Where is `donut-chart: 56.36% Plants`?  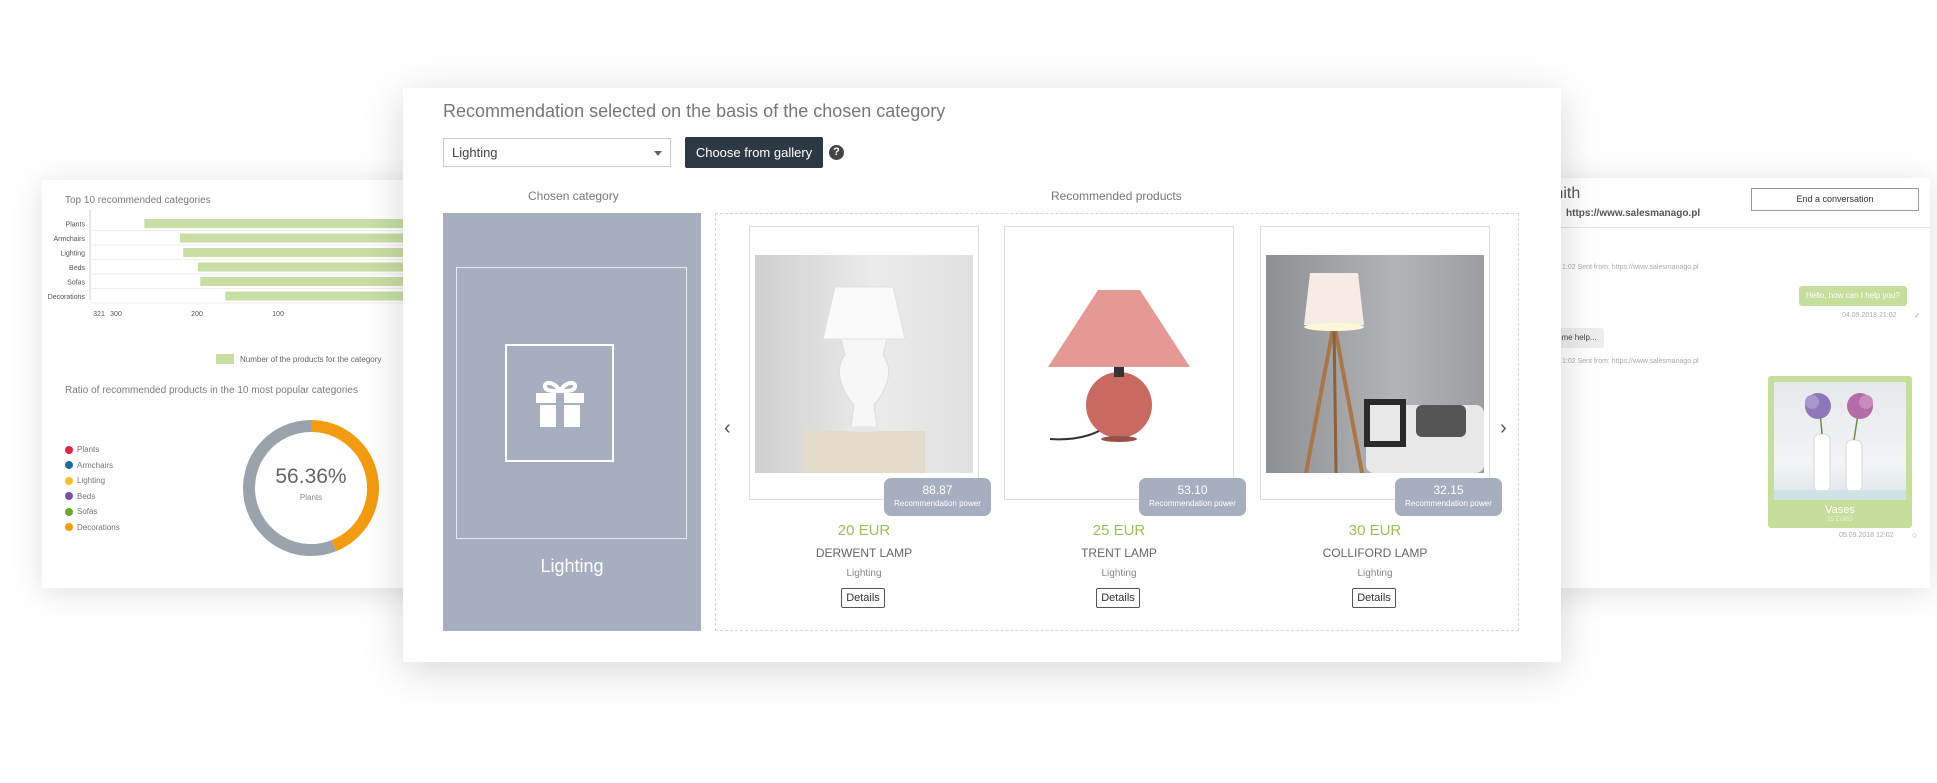 donut-chart: 56.36% Plants is located at coordinates (311, 488).